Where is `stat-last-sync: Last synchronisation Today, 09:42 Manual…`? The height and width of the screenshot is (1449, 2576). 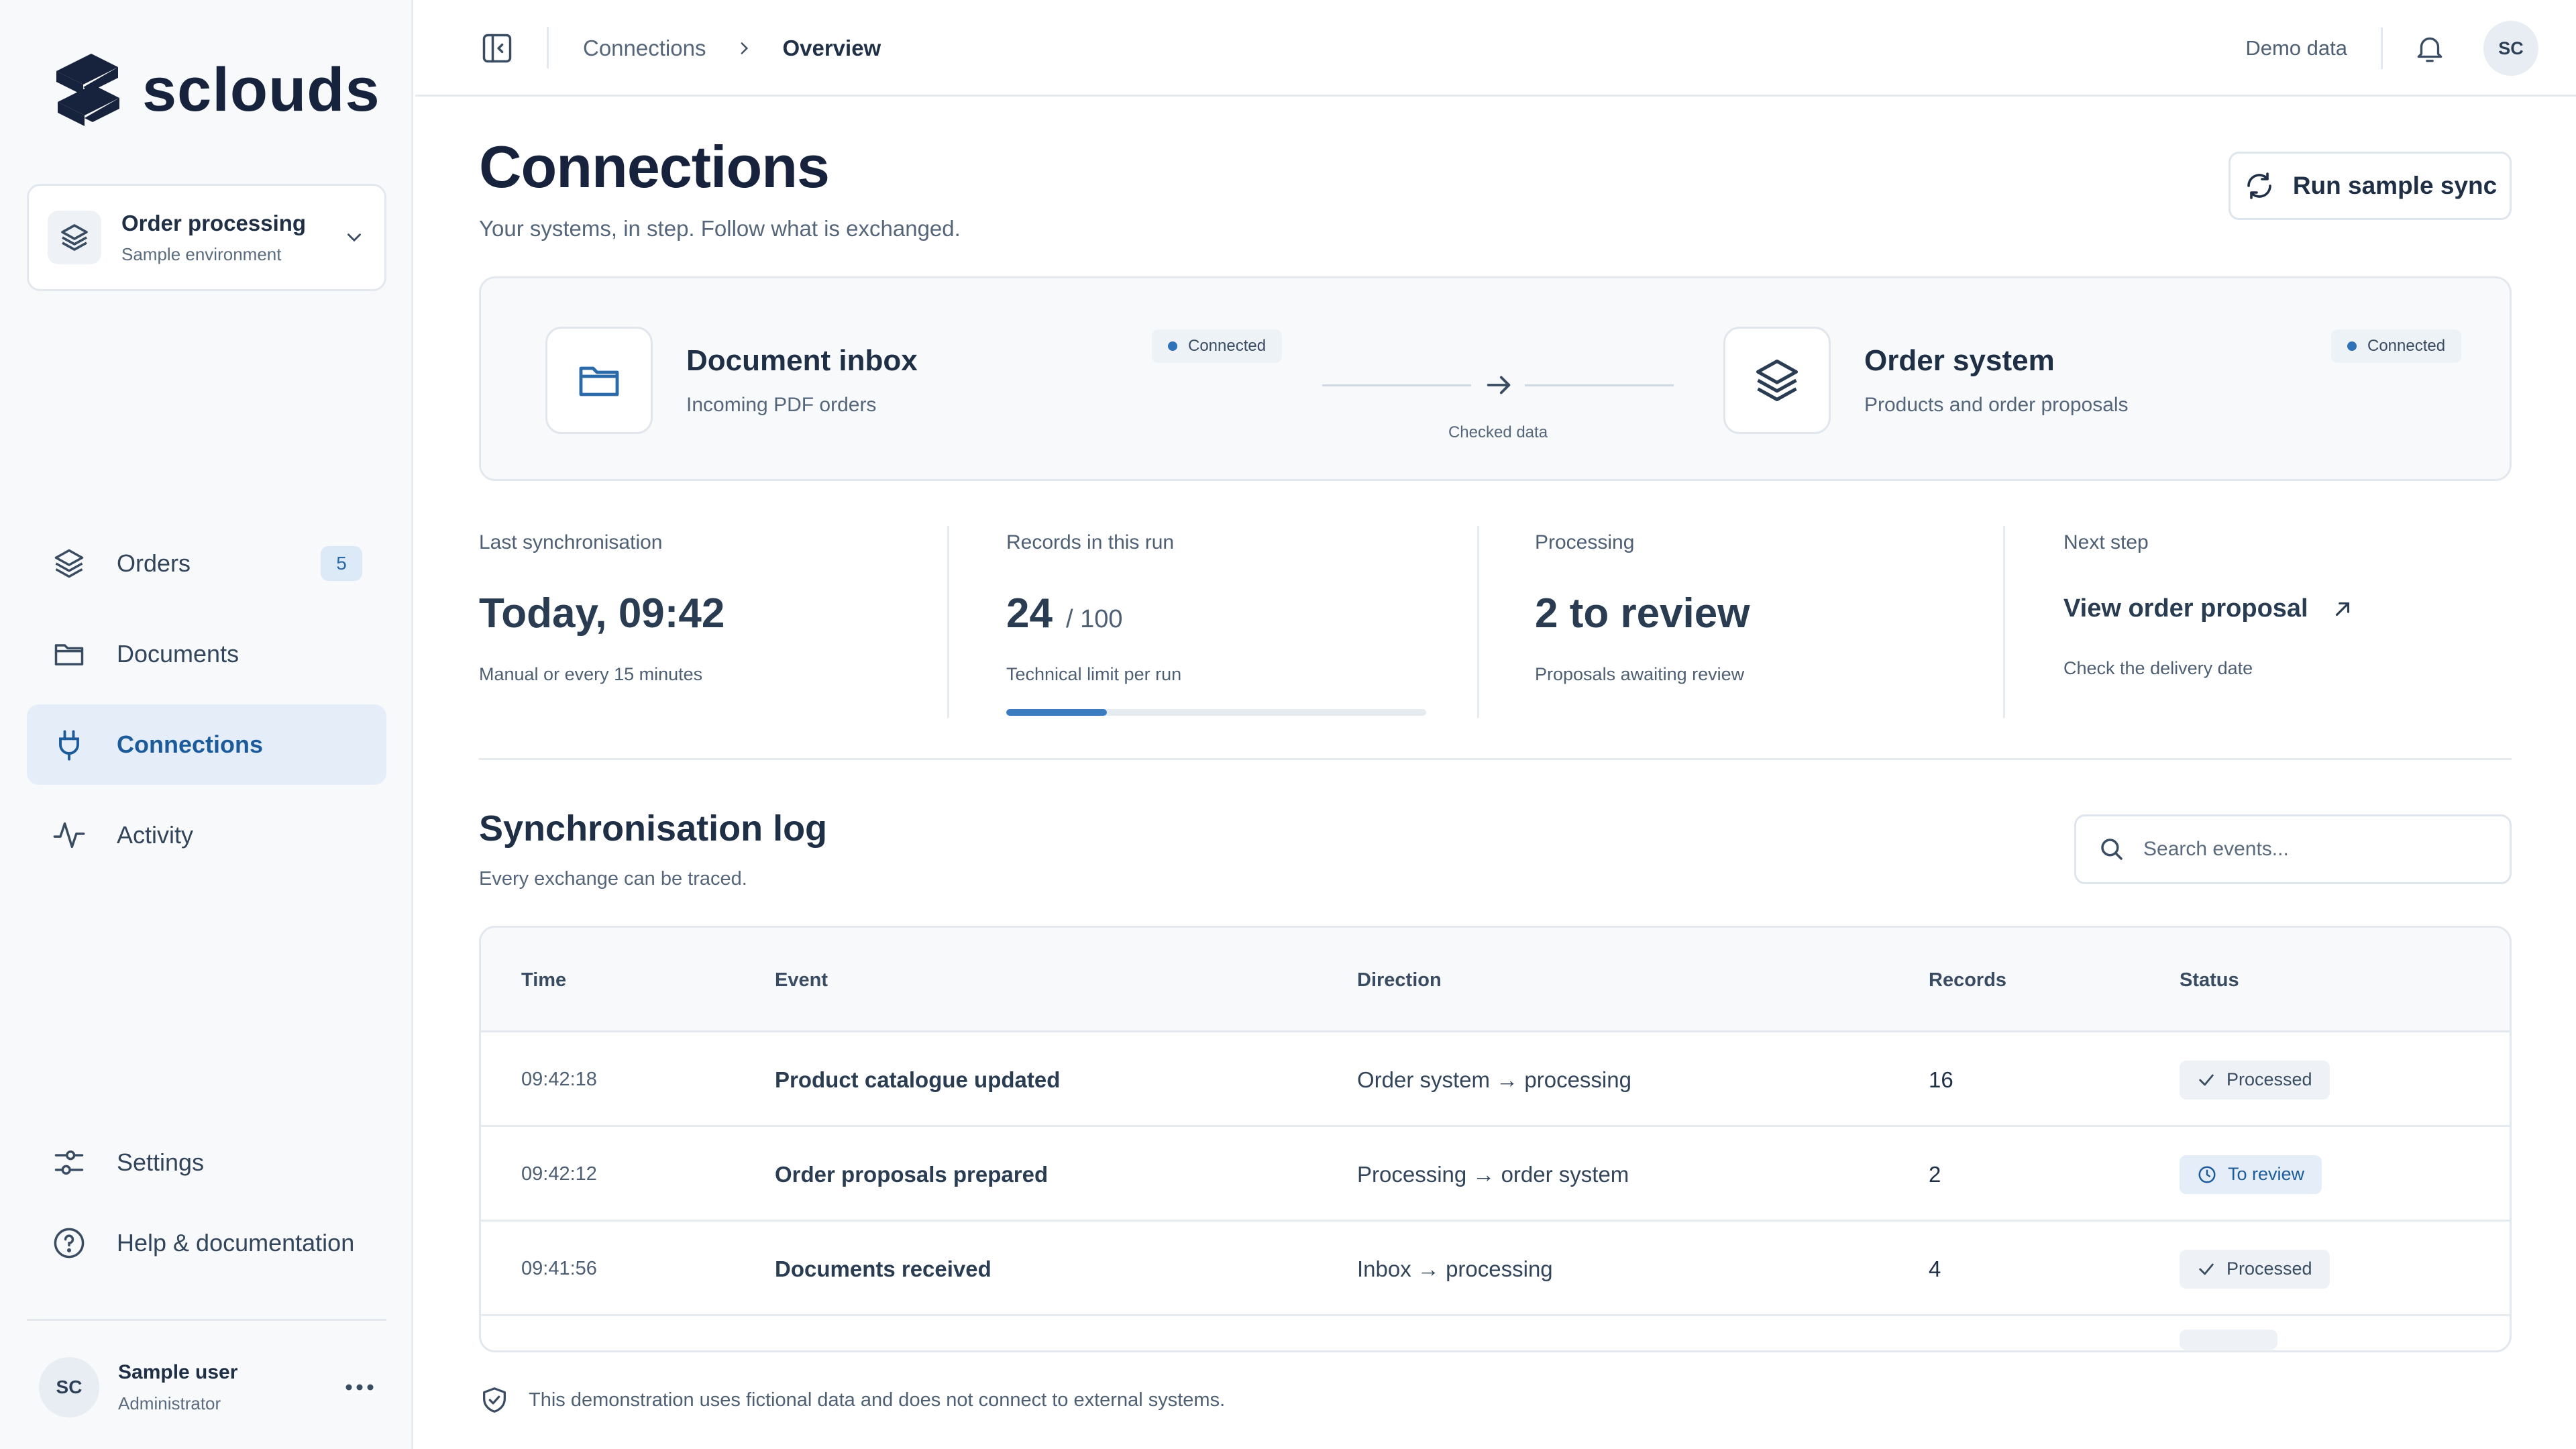 stat-last-sync: Last synchronisation Today, 09:42 Manual… is located at coordinates (714, 626).